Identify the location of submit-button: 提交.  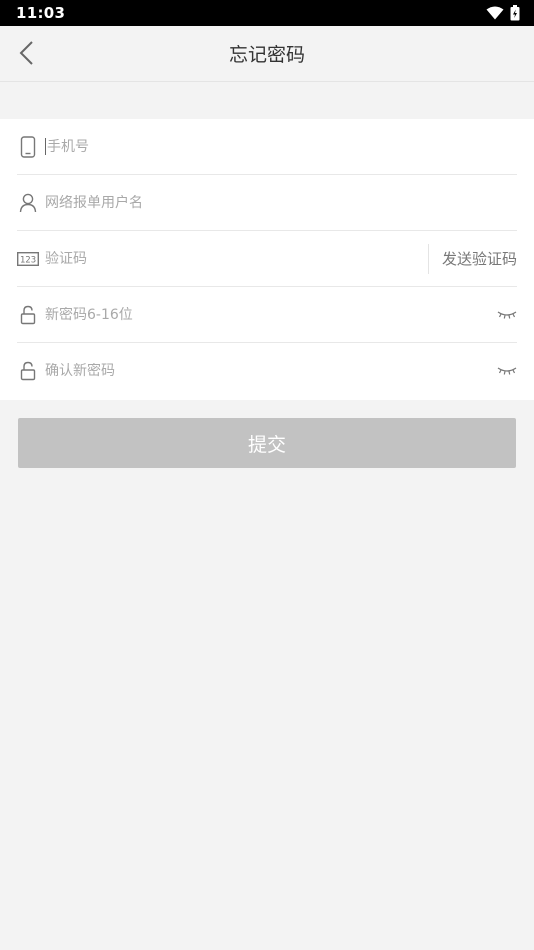
(267, 443).